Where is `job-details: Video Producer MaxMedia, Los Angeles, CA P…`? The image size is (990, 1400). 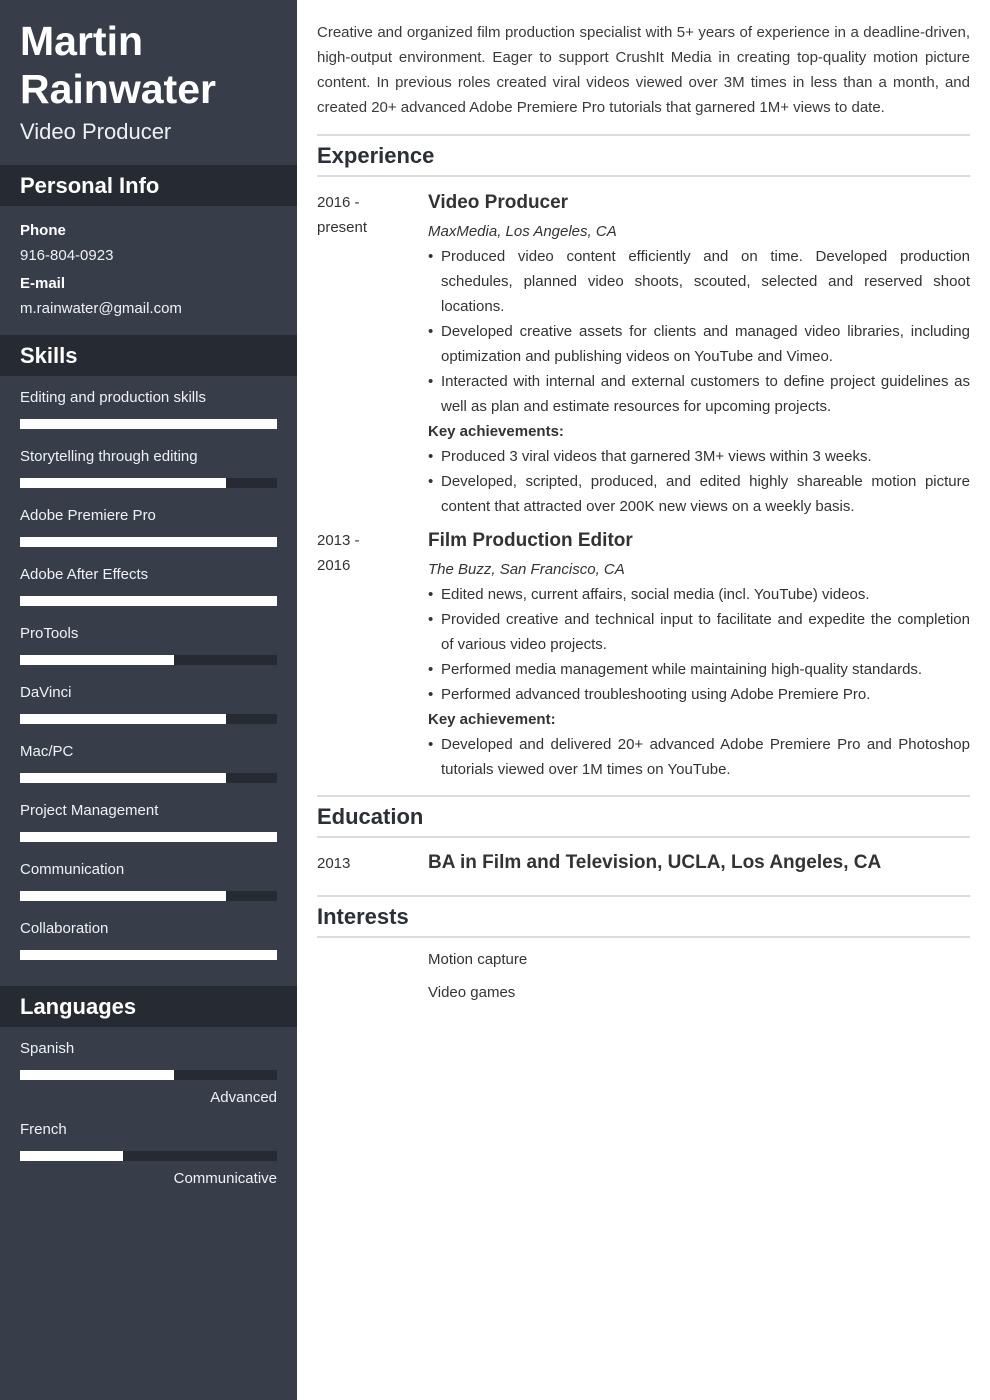 job-details: Video Producer MaxMedia, Los Angeles, CA P… is located at coordinates (699, 354).